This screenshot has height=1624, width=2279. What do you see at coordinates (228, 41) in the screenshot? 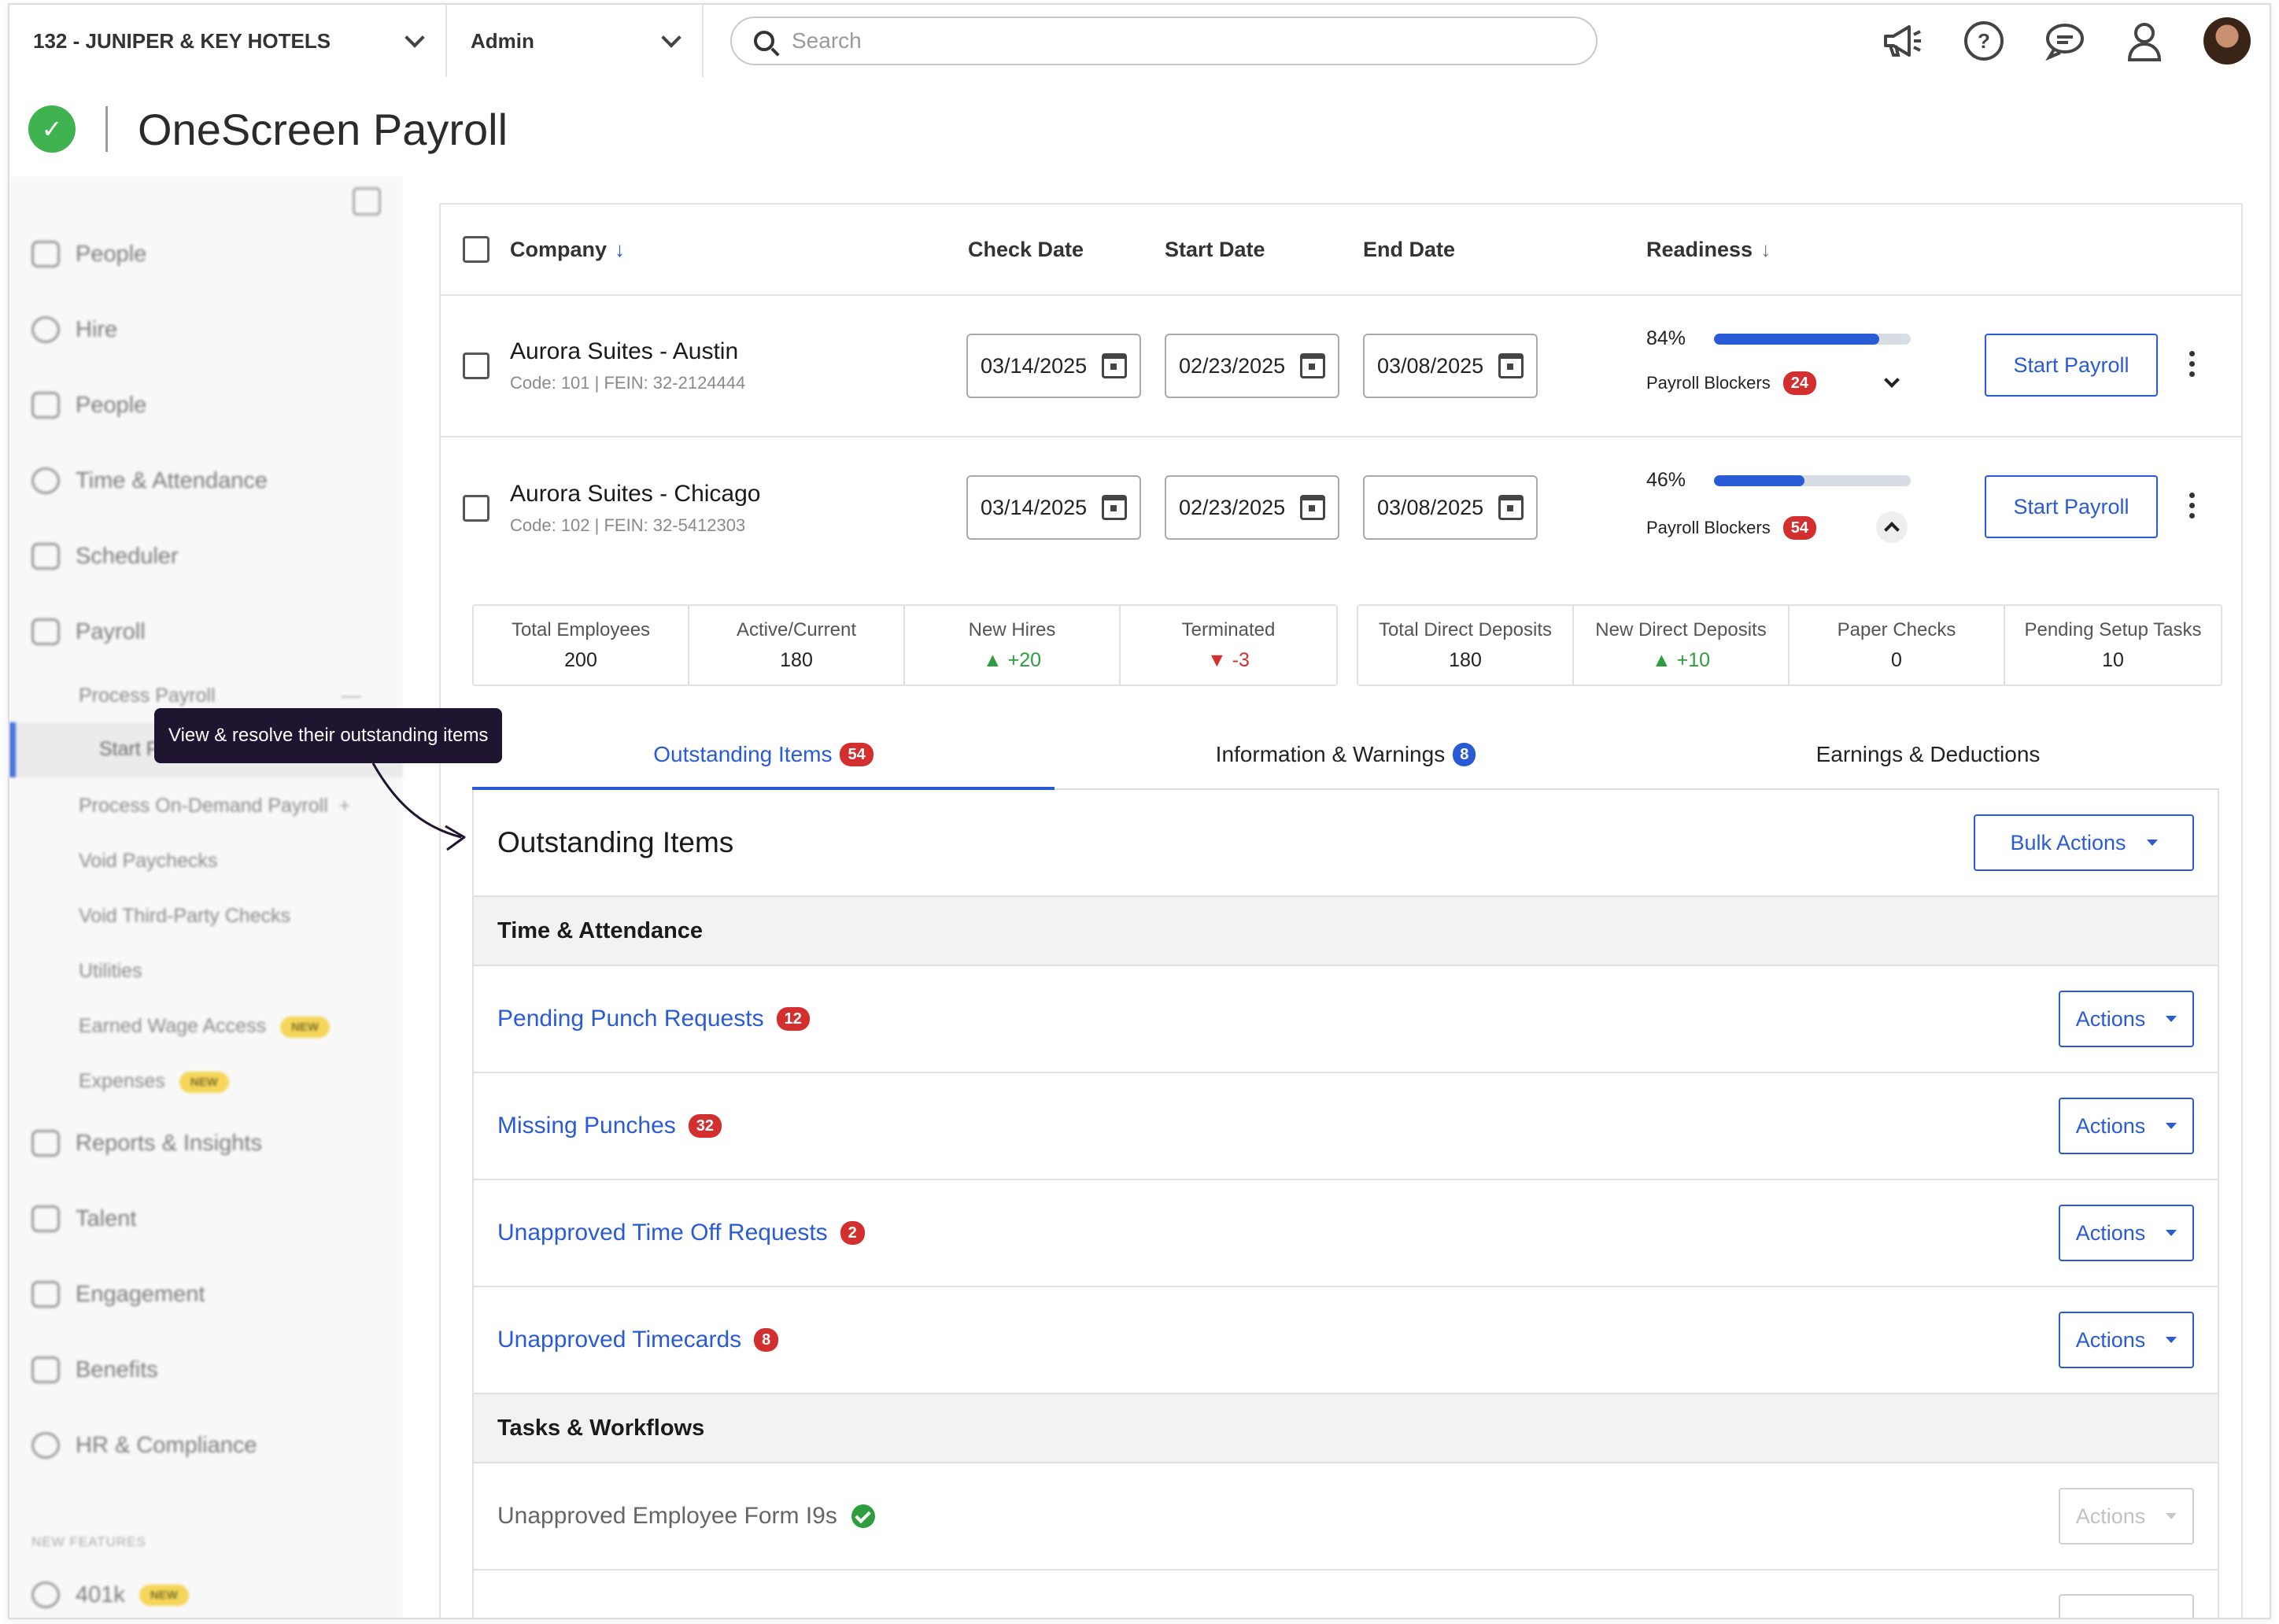
I see `company-selector: 132 - JUNIPER & KEY HOTELS` at bounding box center [228, 41].